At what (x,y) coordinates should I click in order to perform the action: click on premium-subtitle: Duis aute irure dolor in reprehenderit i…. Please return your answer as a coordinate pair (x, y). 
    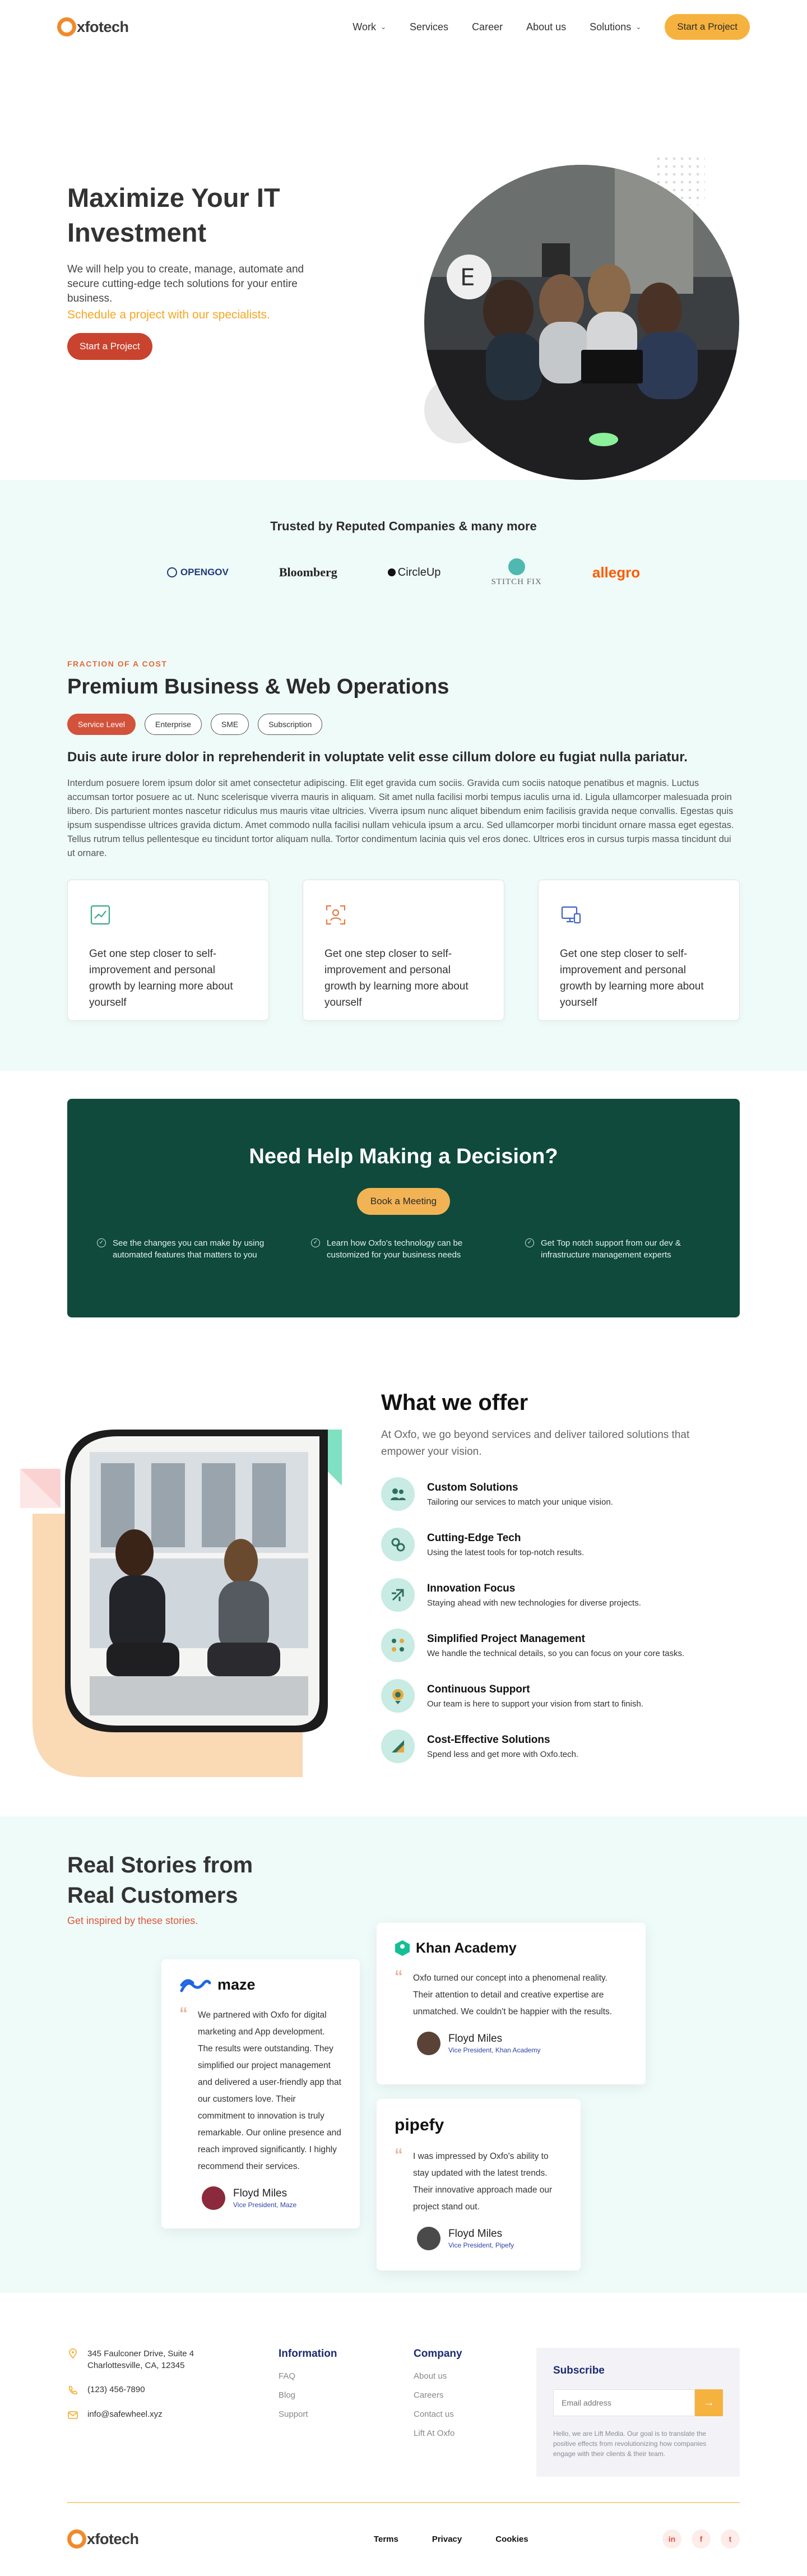
    Looking at the image, I should click on (377, 758).